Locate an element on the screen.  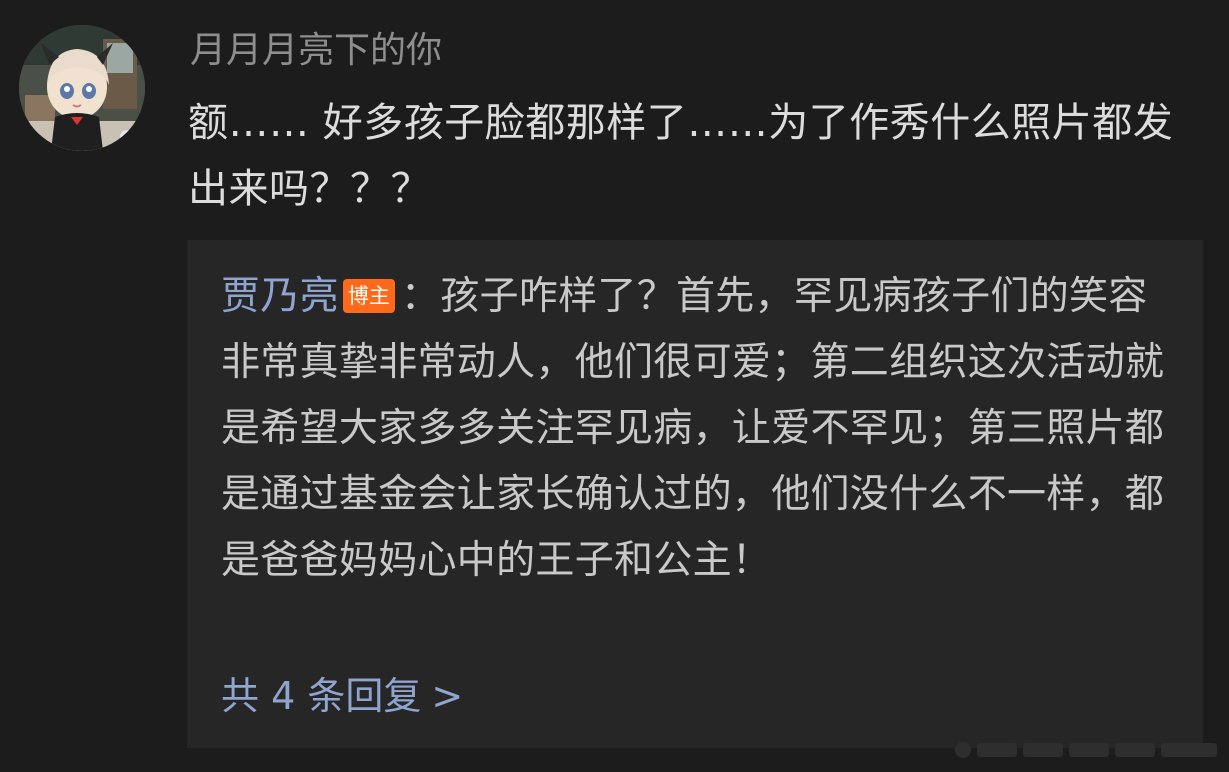
avatar-illustration is located at coordinates (82, 88).